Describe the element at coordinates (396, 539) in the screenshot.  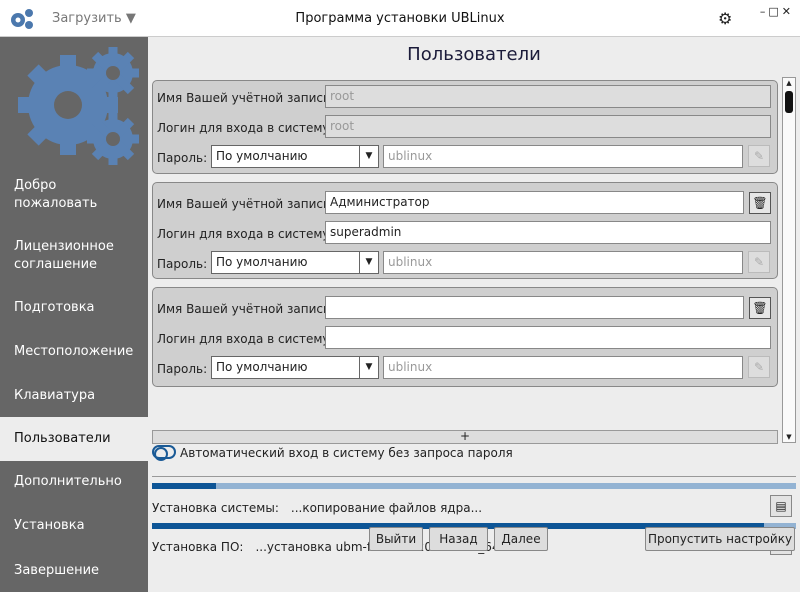
I see `exit-button: Выйти` at that location.